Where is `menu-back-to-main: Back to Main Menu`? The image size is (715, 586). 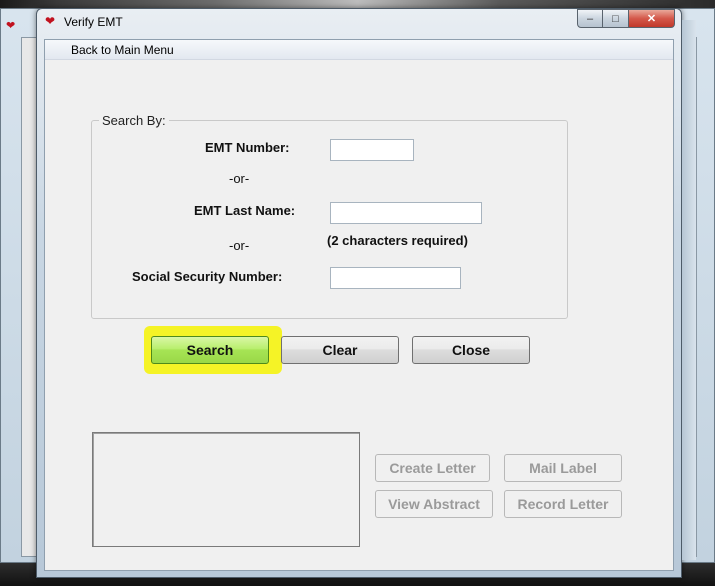 menu-back-to-main: Back to Main Menu is located at coordinates (122, 50).